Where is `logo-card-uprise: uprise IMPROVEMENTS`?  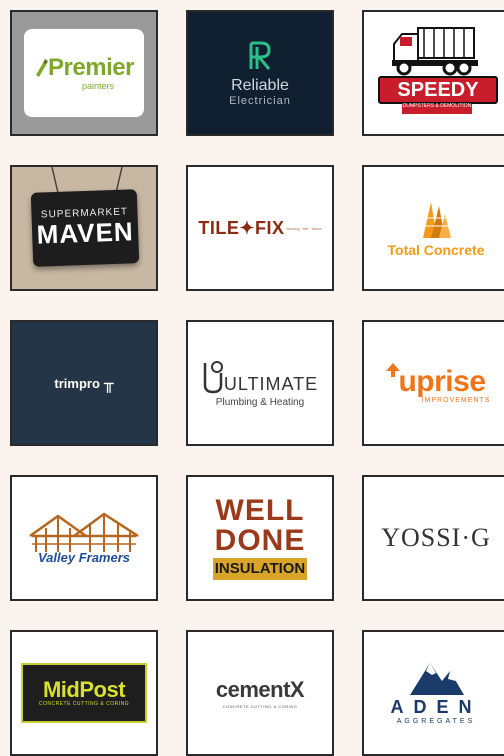
logo-card-uprise: uprise IMPROVEMENTS is located at coordinates (433, 383).